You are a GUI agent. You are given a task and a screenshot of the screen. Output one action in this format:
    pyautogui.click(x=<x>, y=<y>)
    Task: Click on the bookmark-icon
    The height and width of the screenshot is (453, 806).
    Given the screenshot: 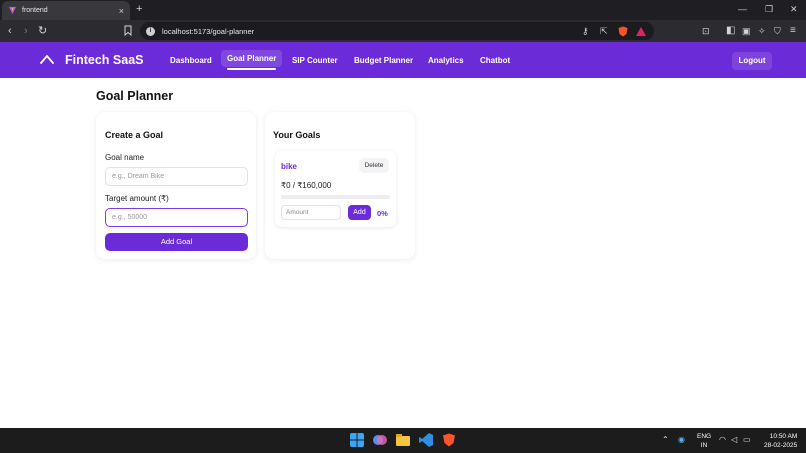 What is the action you would take?
    pyautogui.click(x=128, y=30)
    